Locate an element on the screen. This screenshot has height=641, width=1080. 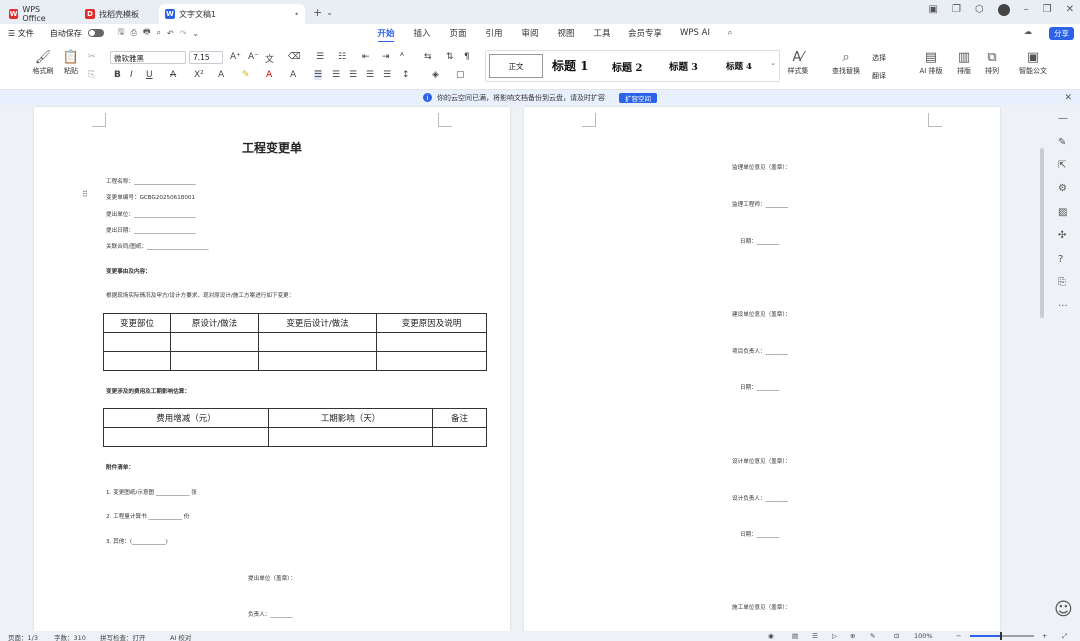
print-icon: 🖶 is located at coordinates (147, 33).